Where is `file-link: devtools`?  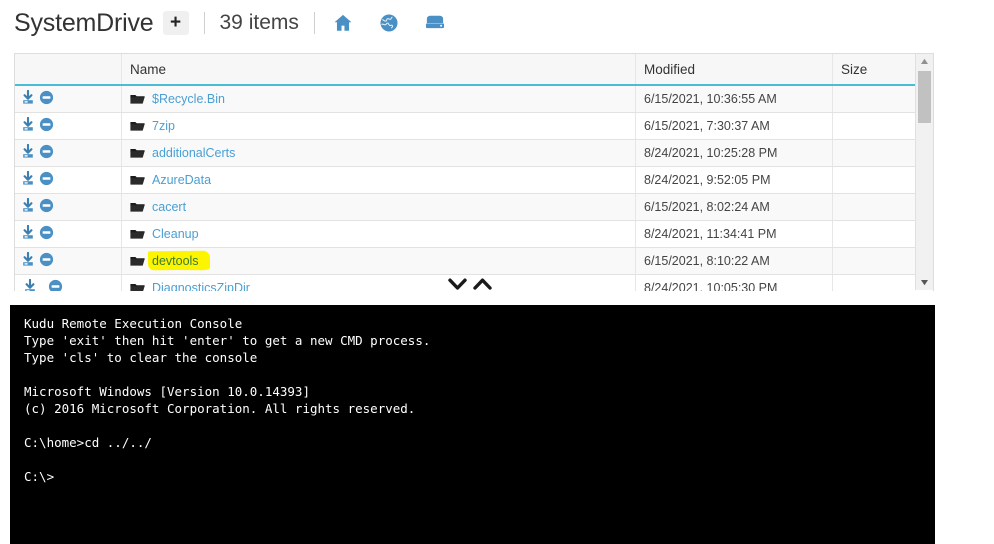 file-link: devtools is located at coordinates (175, 261).